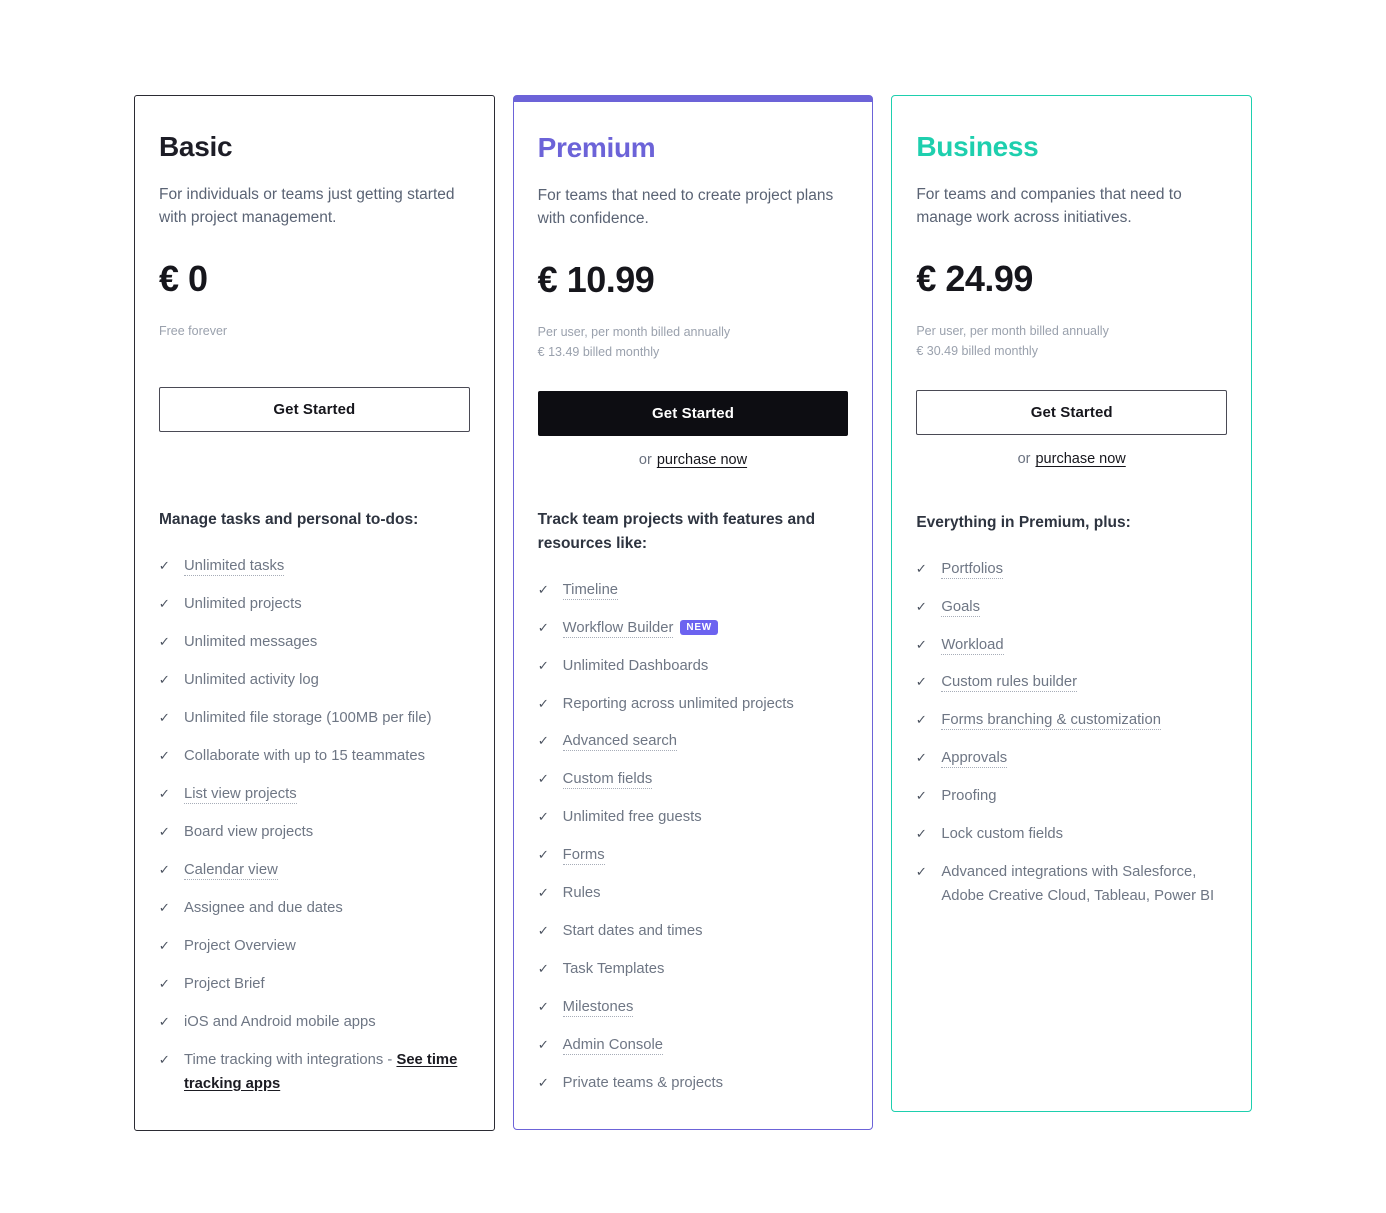  I want to click on feature-label: Forms, so click(583, 856).